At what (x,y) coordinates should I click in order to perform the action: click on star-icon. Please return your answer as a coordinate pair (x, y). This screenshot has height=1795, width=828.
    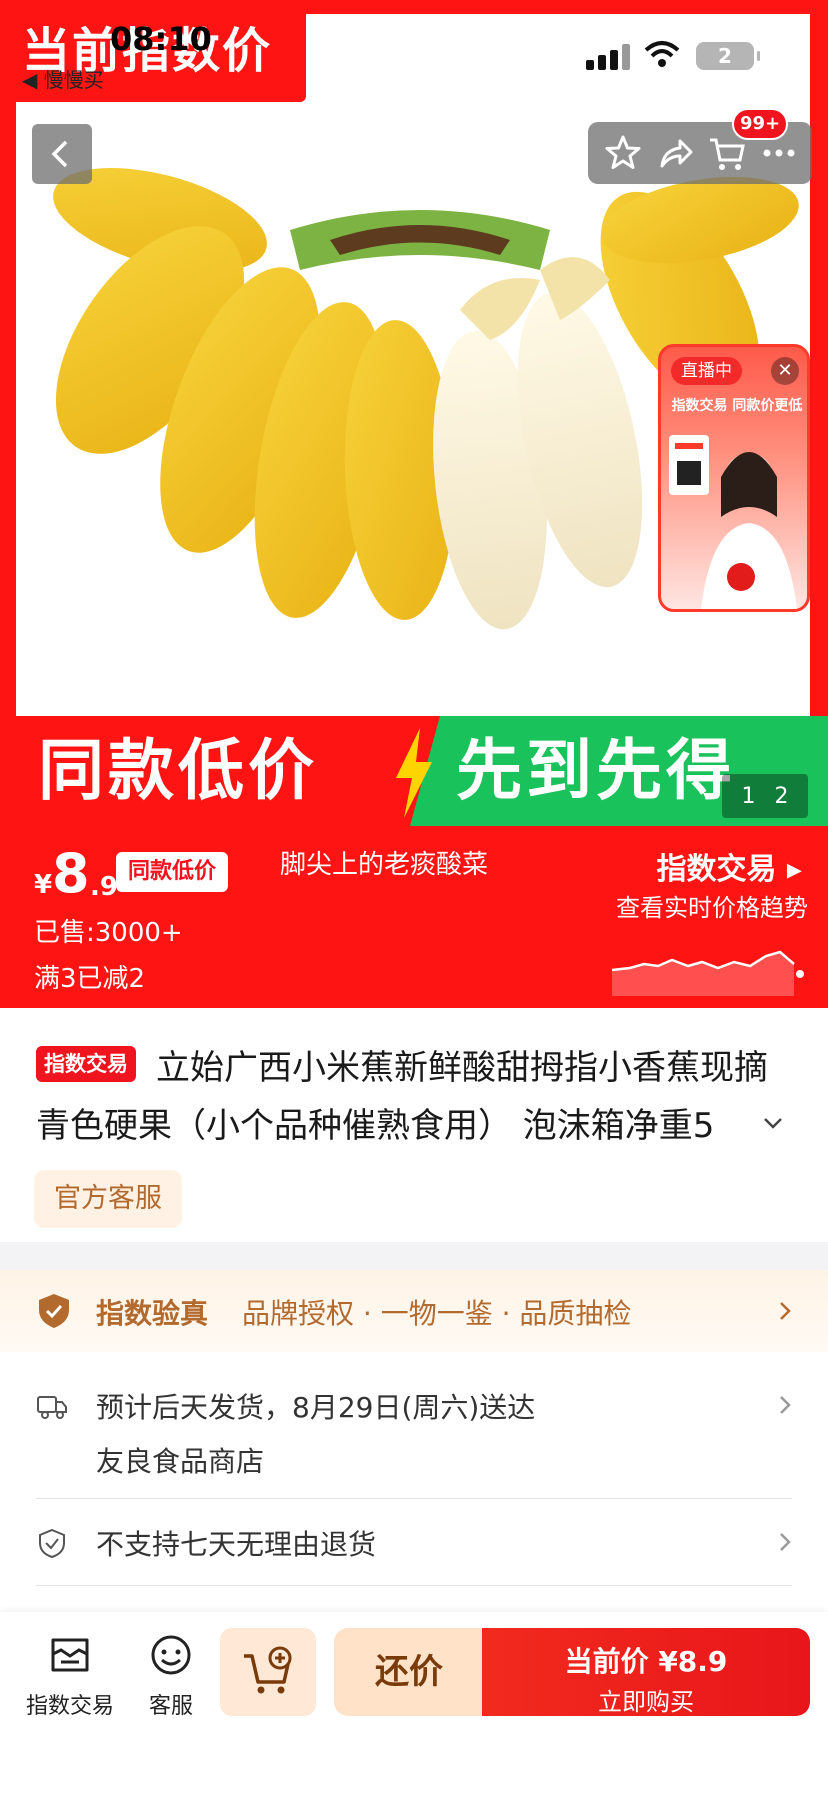
    Looking at the image, I should click on (623, 153).